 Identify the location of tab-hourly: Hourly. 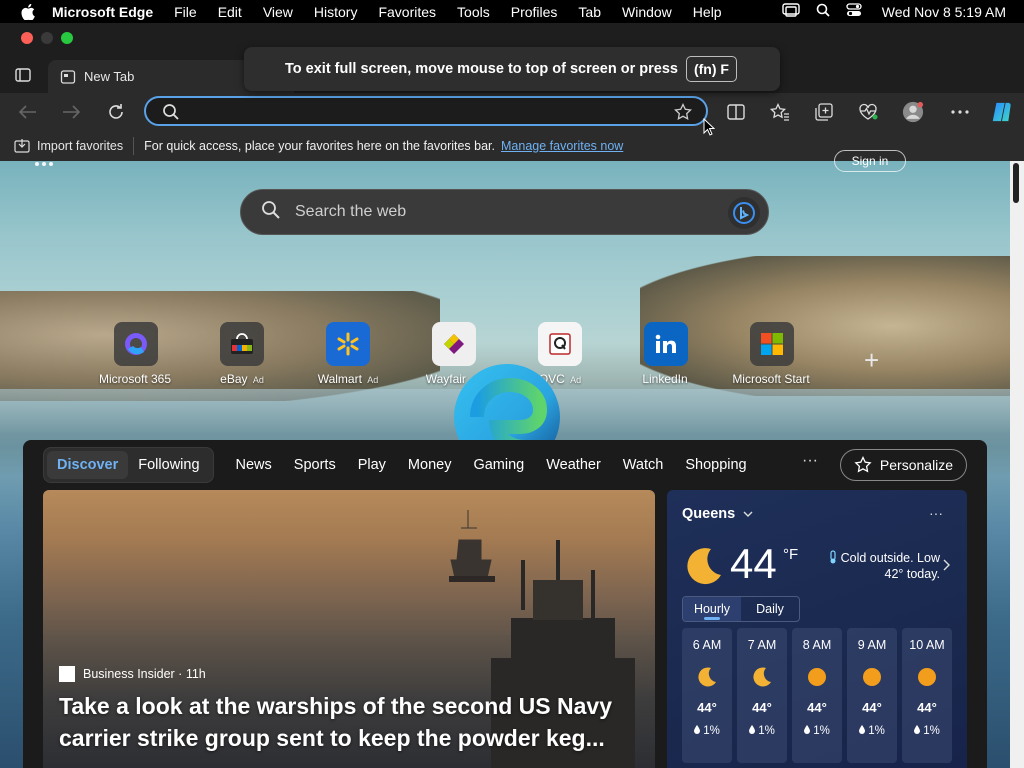
(712, 609).